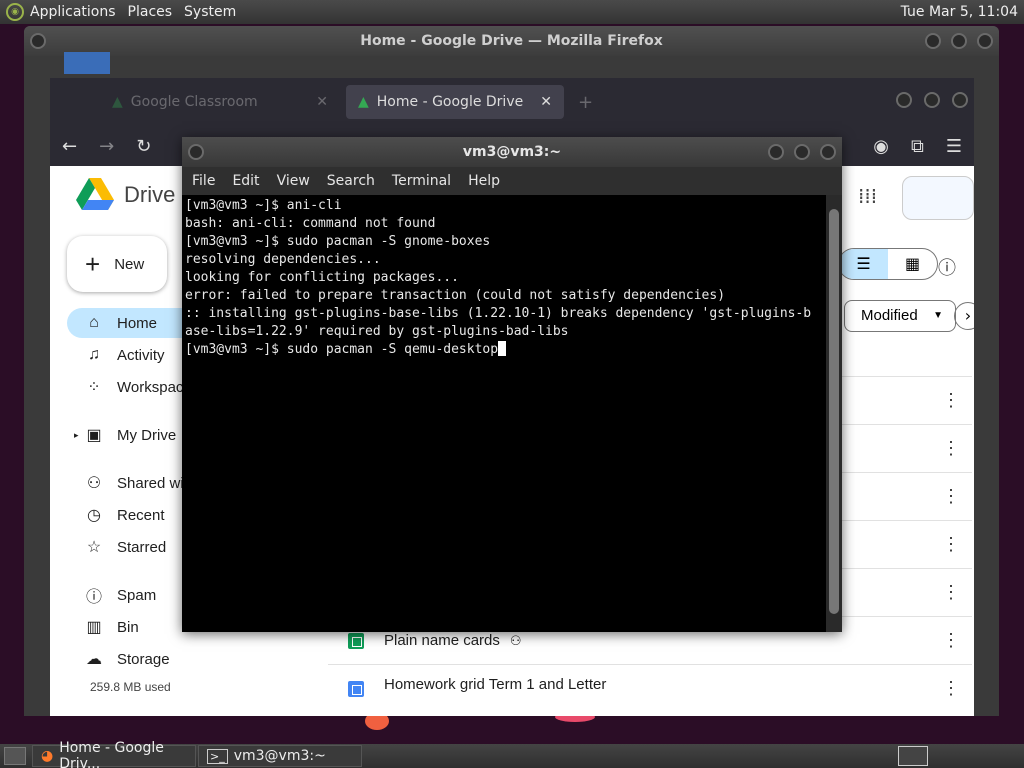  Describe the element at coordinates (187, 659) in the screenshot. I see `sidebar-item-storage: ☁ Storage` at that location.